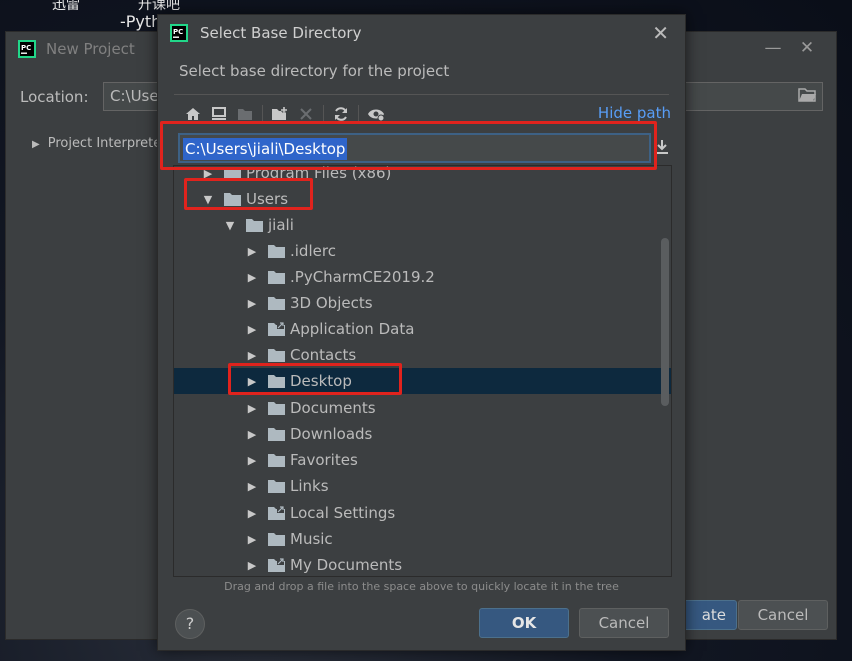 This screenshot has height=661, width=852. What do you see at coordinates (422, 329) in the screenshot?
I see `tree-item-application-data: ▶ Application Data` at bounding box center [422, 329].